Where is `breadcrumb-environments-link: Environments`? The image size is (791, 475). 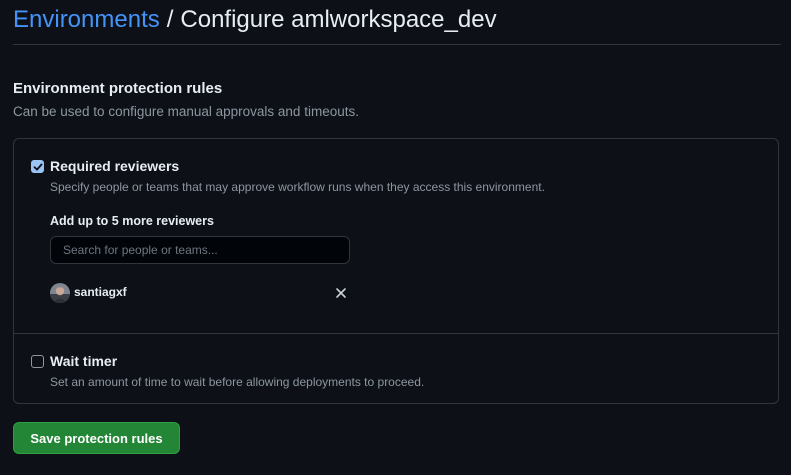 breadcrumb-environments-link: Environments is located at coordinates (86, 20).